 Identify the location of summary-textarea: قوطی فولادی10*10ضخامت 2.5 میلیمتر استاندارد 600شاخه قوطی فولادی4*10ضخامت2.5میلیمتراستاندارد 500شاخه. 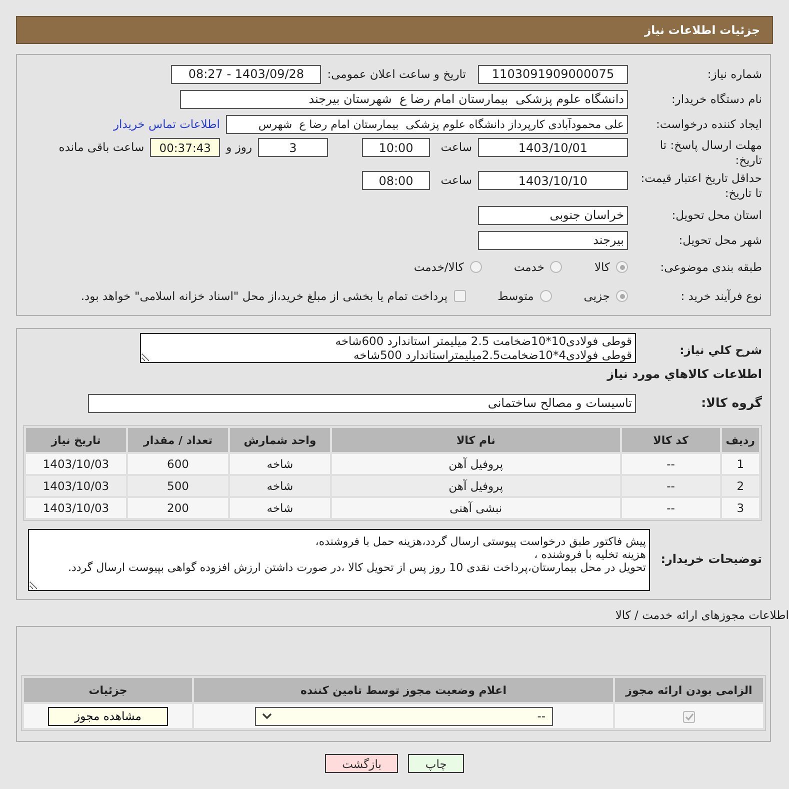
(388, 348).